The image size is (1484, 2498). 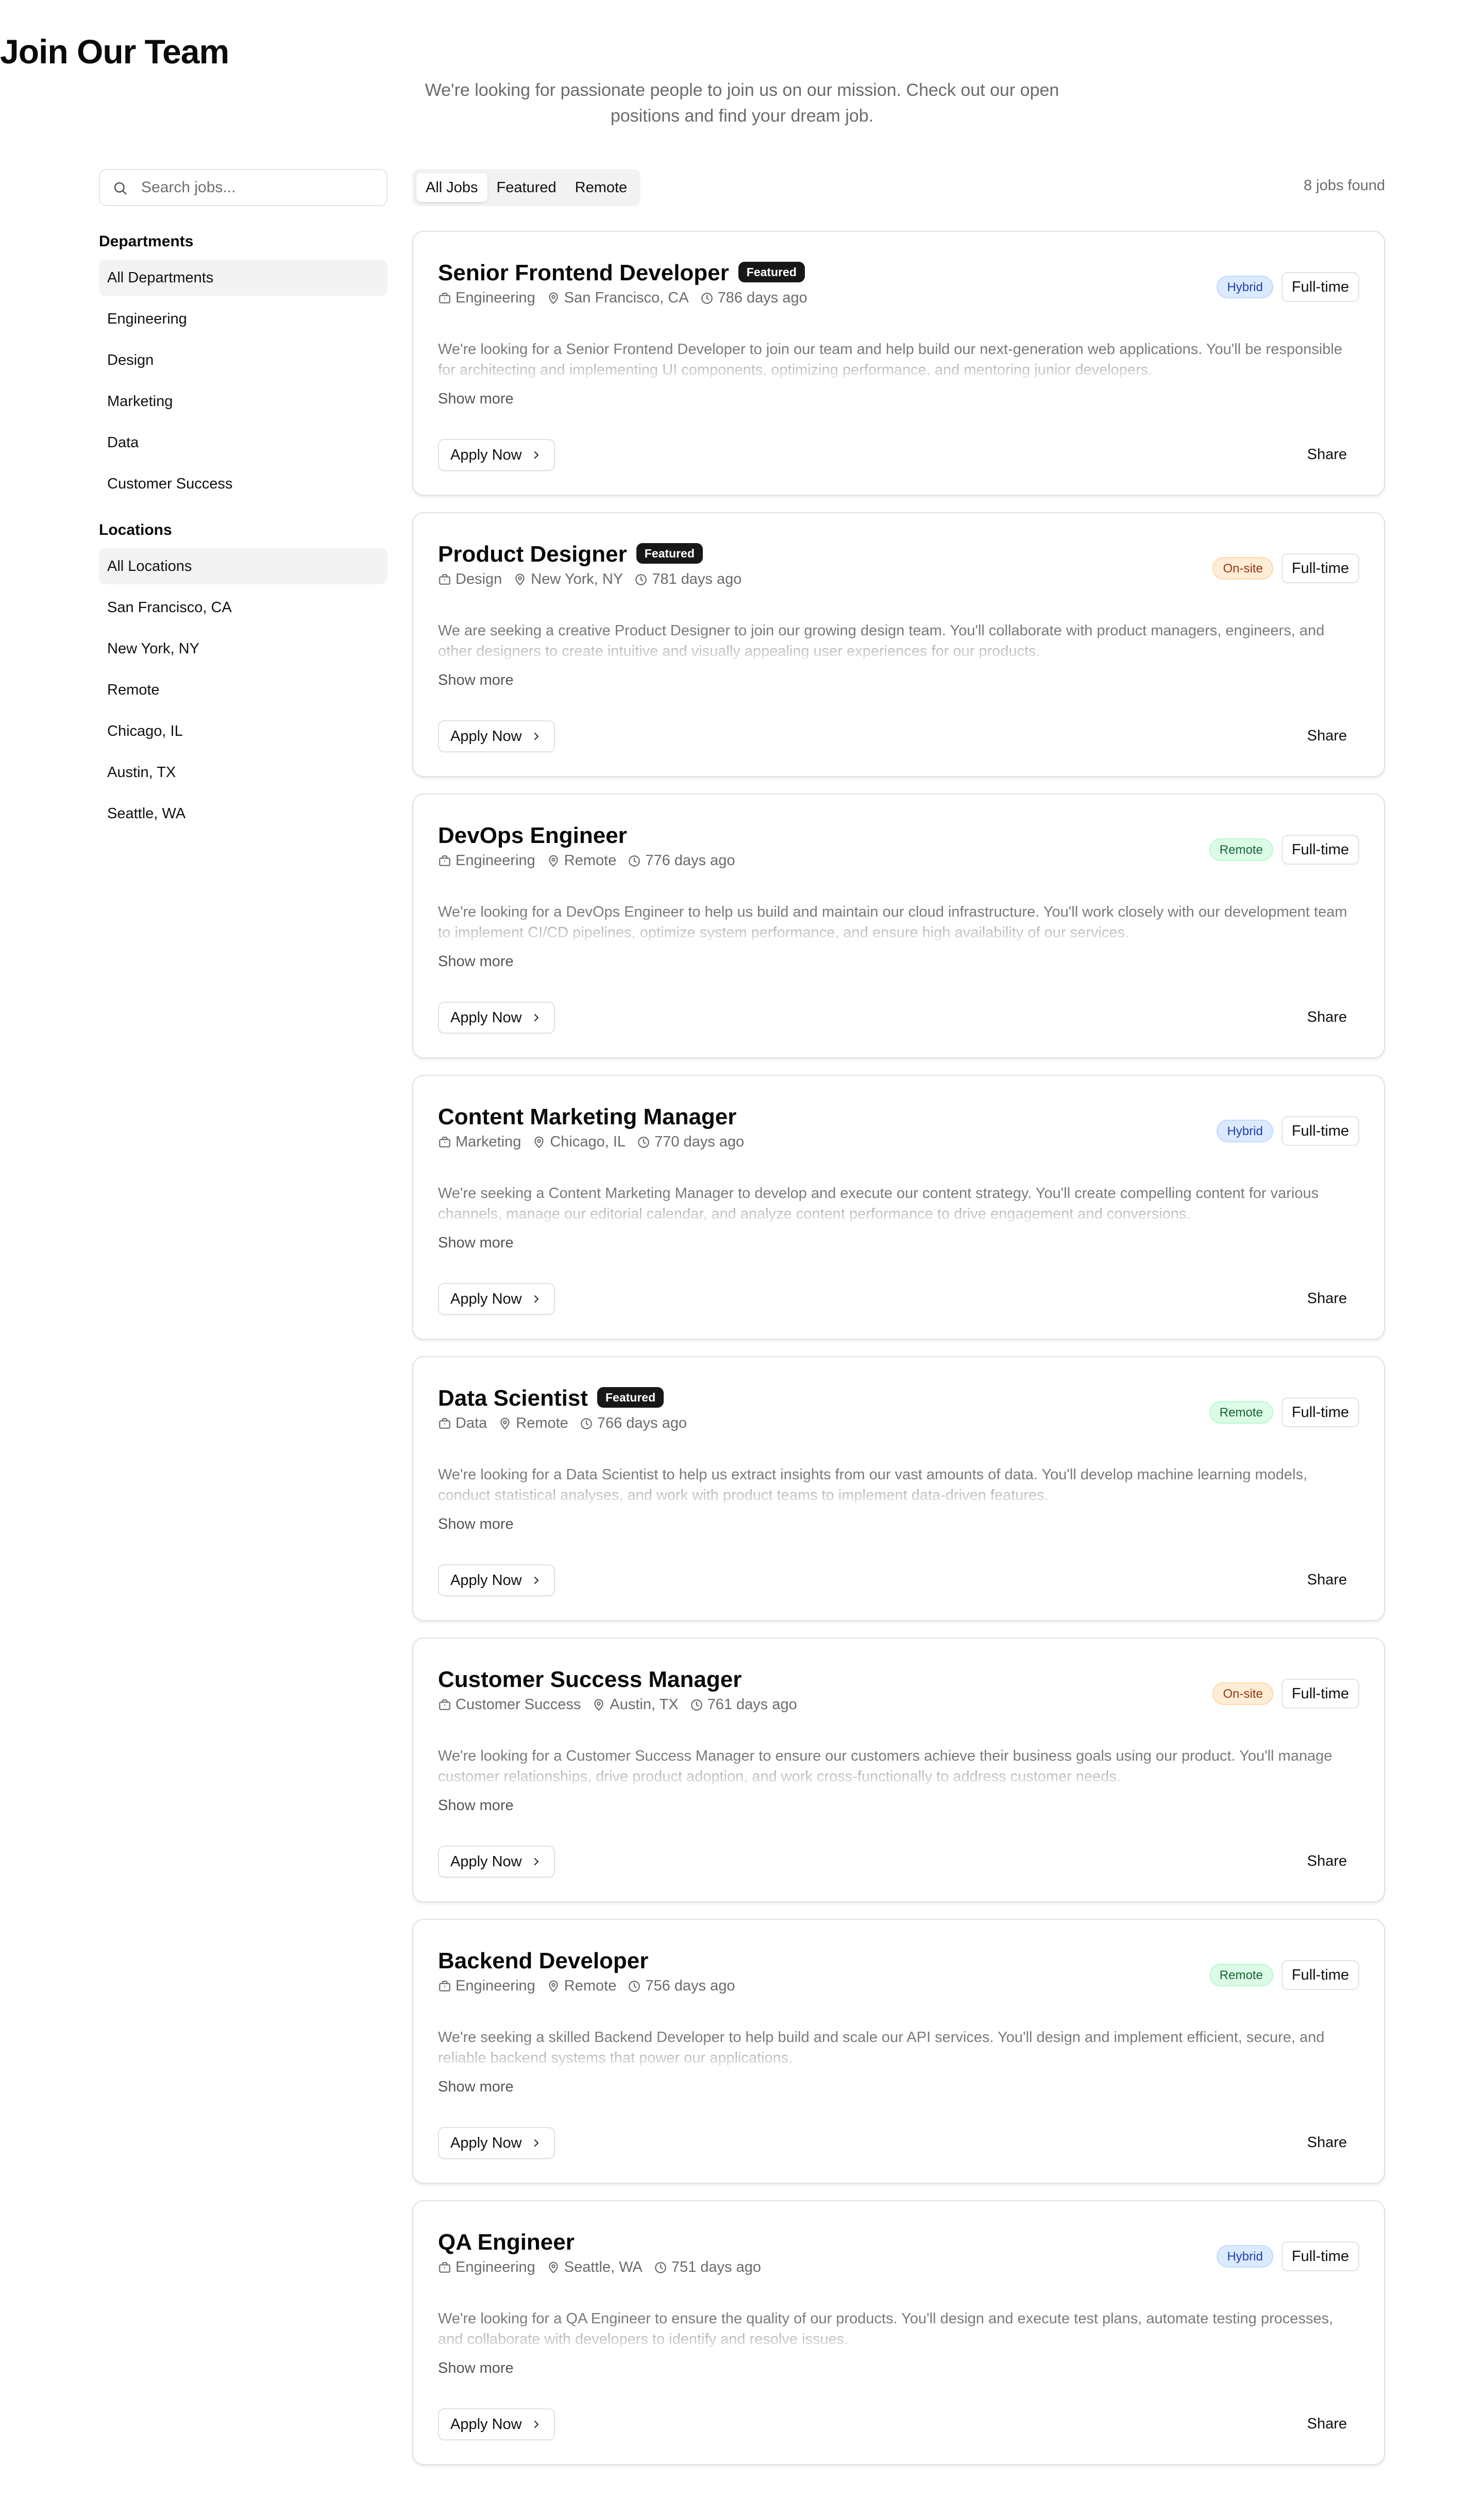 I want to click on tab-all-jobs: All Jobs, so click(x=451, y=187).